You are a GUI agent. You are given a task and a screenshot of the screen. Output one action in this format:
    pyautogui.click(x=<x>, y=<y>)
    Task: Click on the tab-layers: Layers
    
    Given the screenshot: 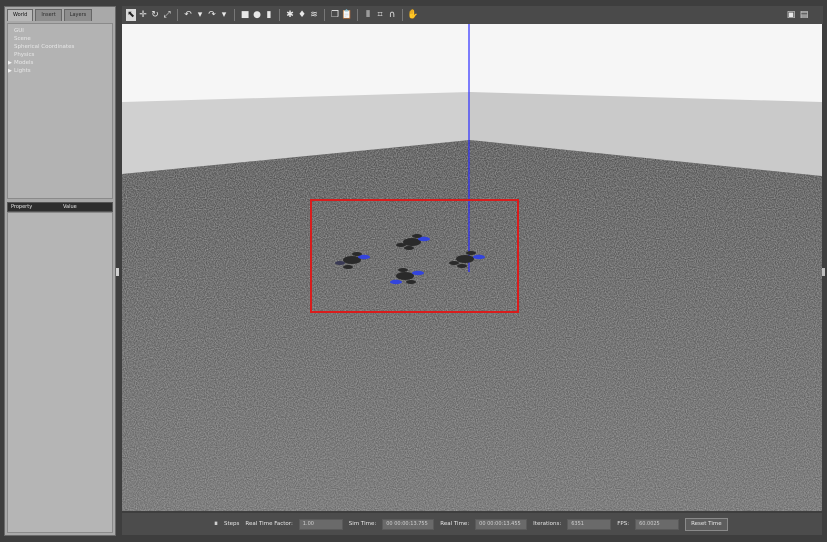 What is the action you would take?
    pyautogui.click(x=78, y=15)
    